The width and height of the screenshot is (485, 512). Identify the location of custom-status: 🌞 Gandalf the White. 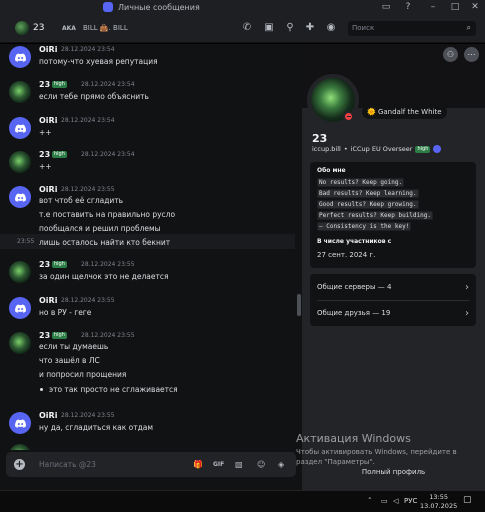
(404, 112).